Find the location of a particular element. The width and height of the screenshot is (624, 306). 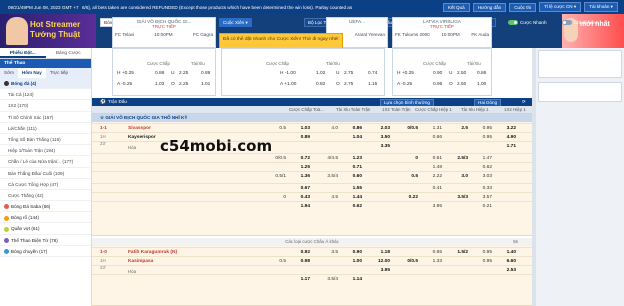

odds-cell: 0.66 is located at coordinates (437, 137).